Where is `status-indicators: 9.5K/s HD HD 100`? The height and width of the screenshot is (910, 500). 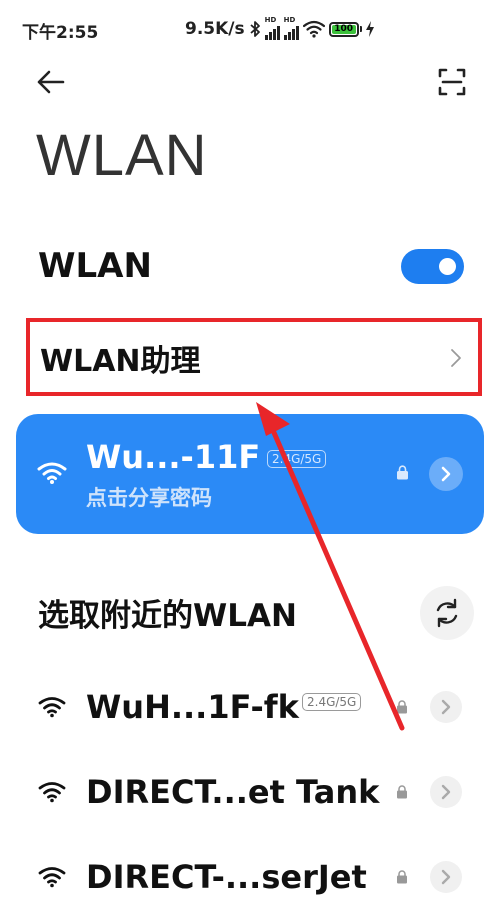 status-indicators: 9.5K/s HD HD 100 is located at coordinates (279, 29).